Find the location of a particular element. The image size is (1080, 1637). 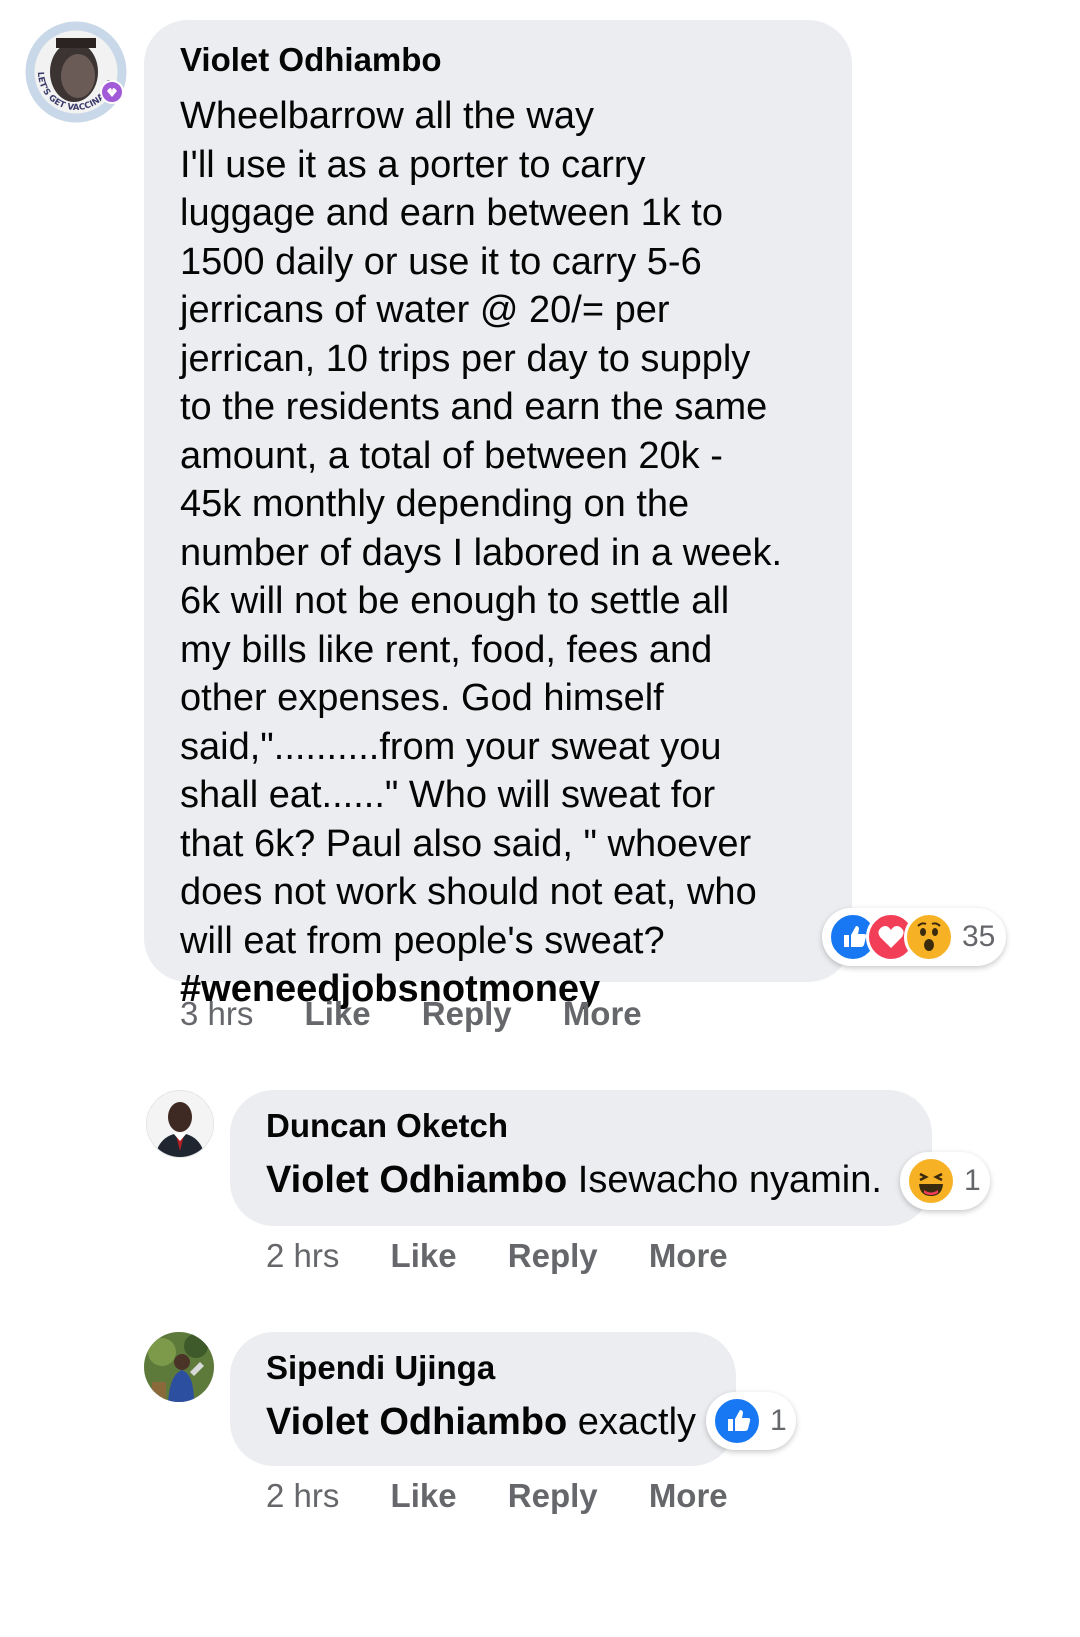

haha-reaction-icon is located at coordinates (931, 1181).